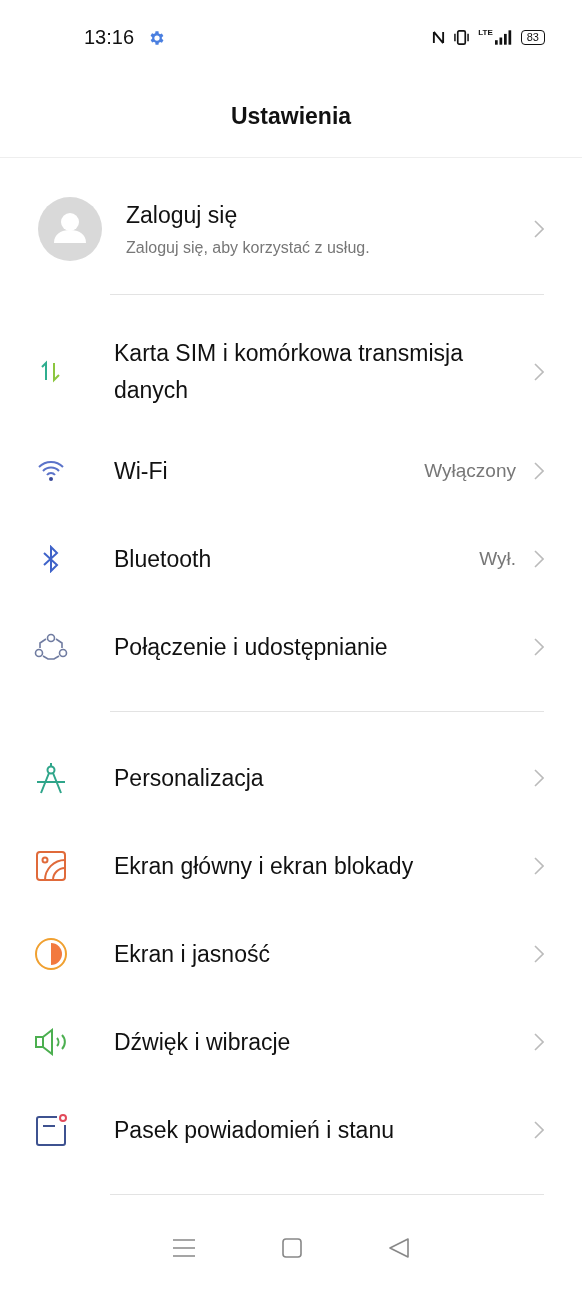 The height and width of the screenshot is (1300, 582). Describe the element at coordinates (485, 32) in the screenshot. I see `network-type: LTE` at that location.